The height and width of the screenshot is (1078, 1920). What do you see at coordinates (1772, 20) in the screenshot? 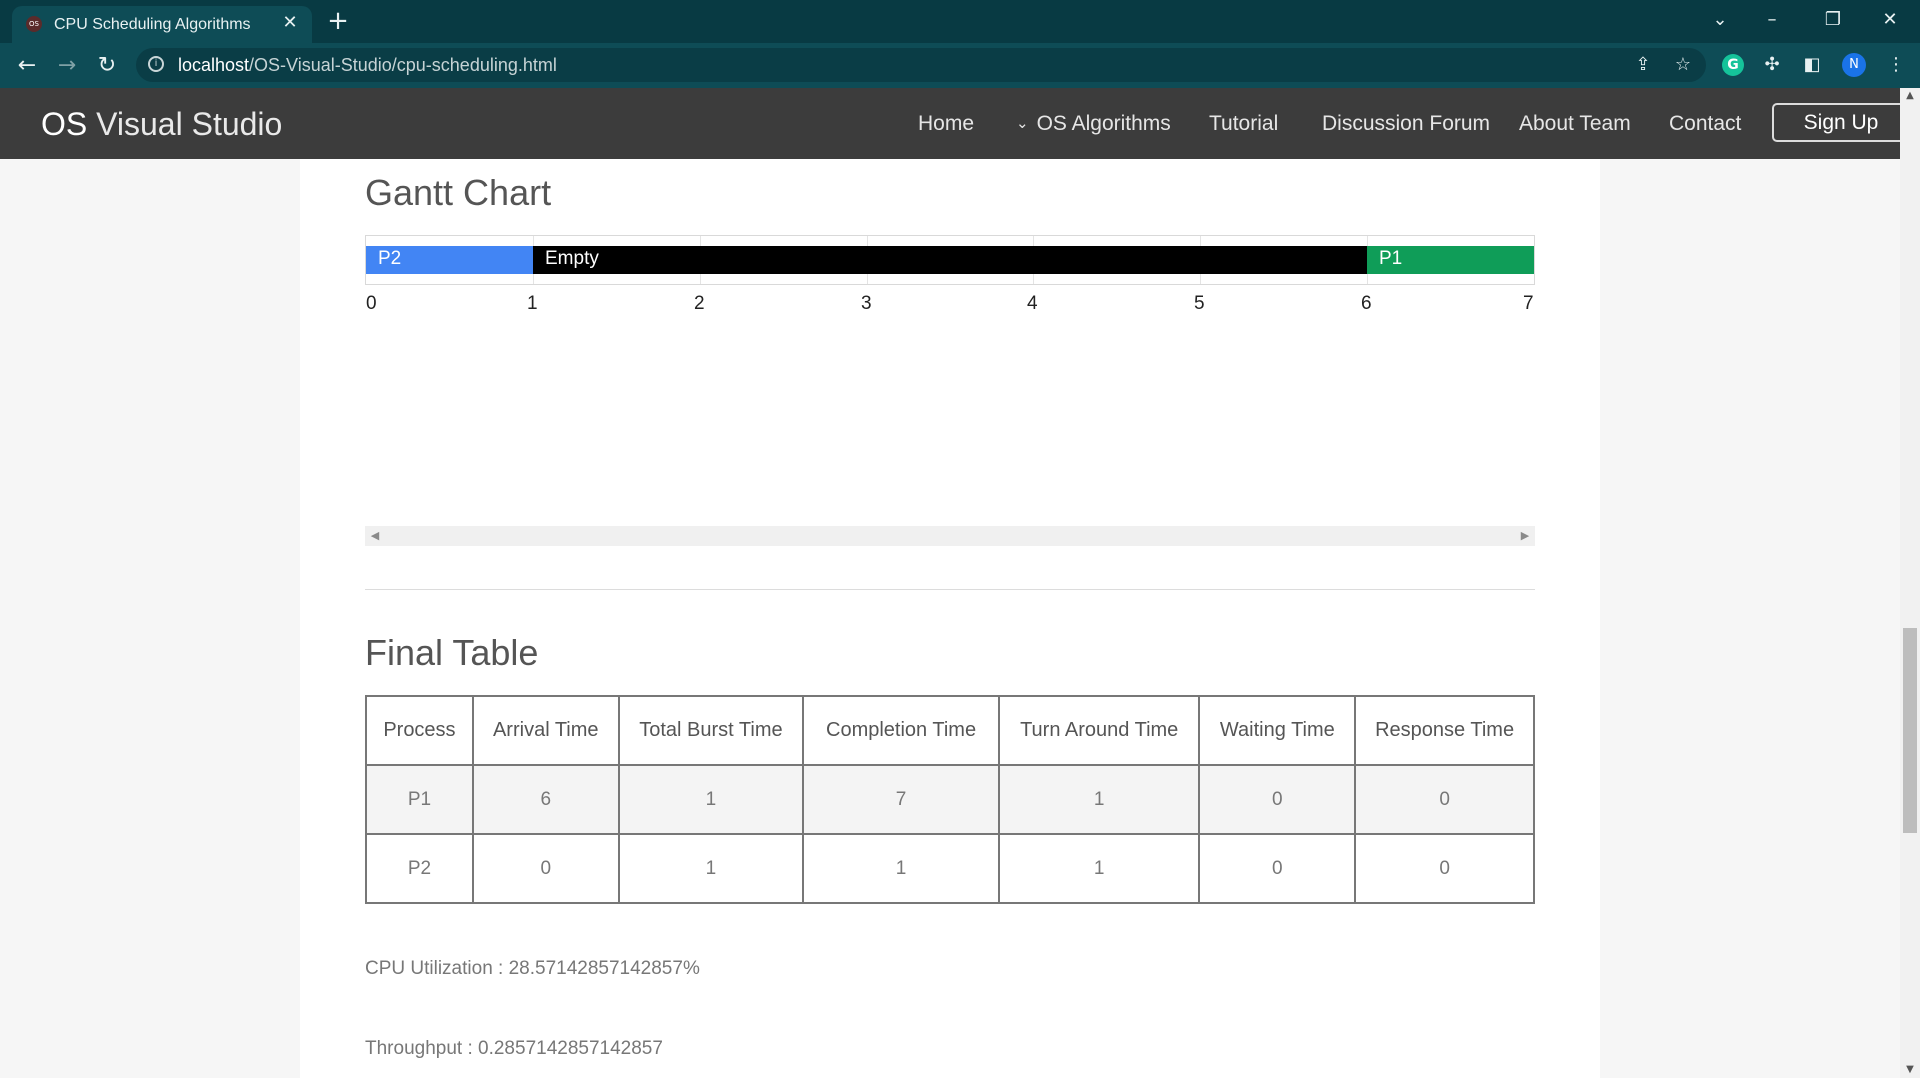
I see `minimize-icon: –` at bounding box center [1772, 20].